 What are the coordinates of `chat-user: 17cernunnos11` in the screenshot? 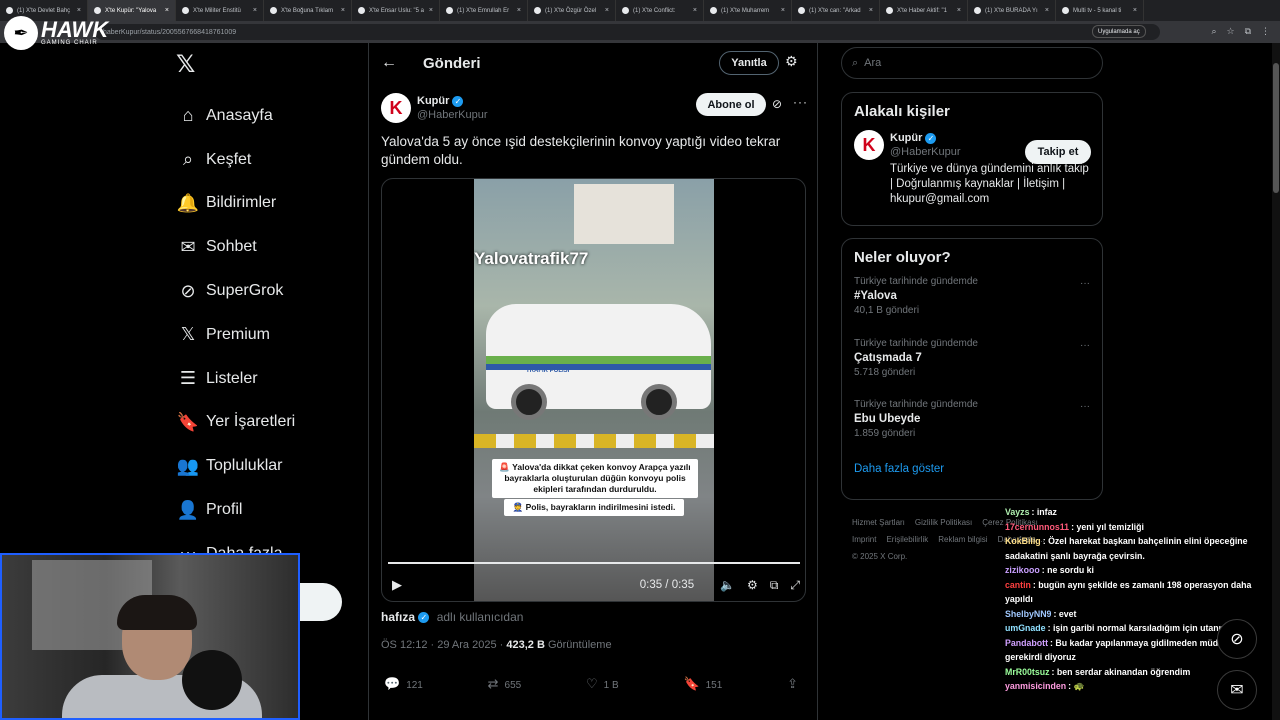 It's located at (1037, 527).